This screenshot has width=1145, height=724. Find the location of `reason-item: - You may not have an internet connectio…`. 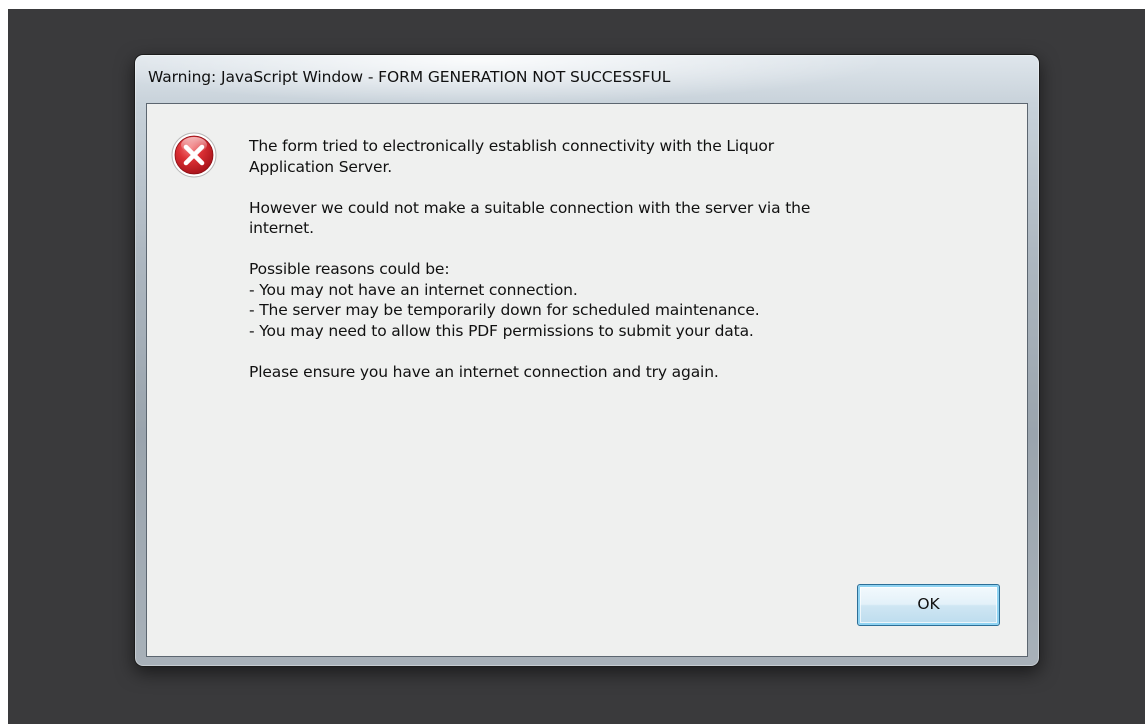

reason-item: - You may not have an internet connectio… is located at coordinates (413, 289).